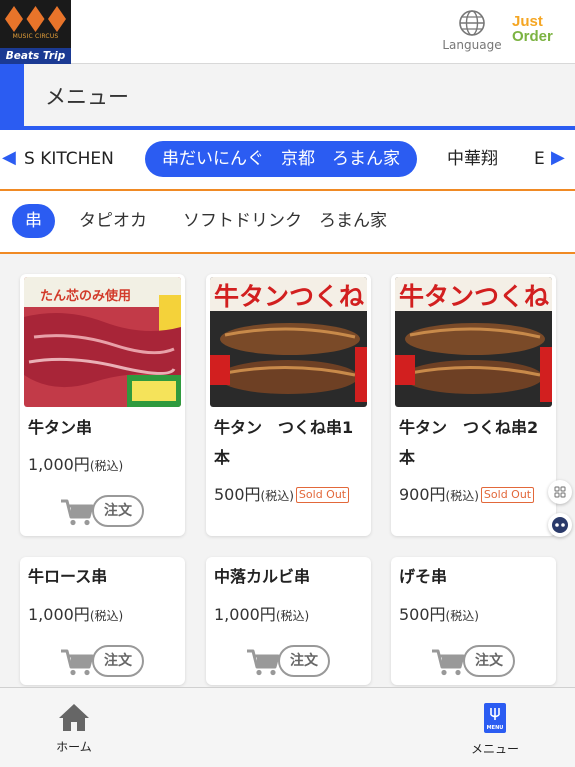  I want to click on shop-tab: 中華翔, so click(472, 159).